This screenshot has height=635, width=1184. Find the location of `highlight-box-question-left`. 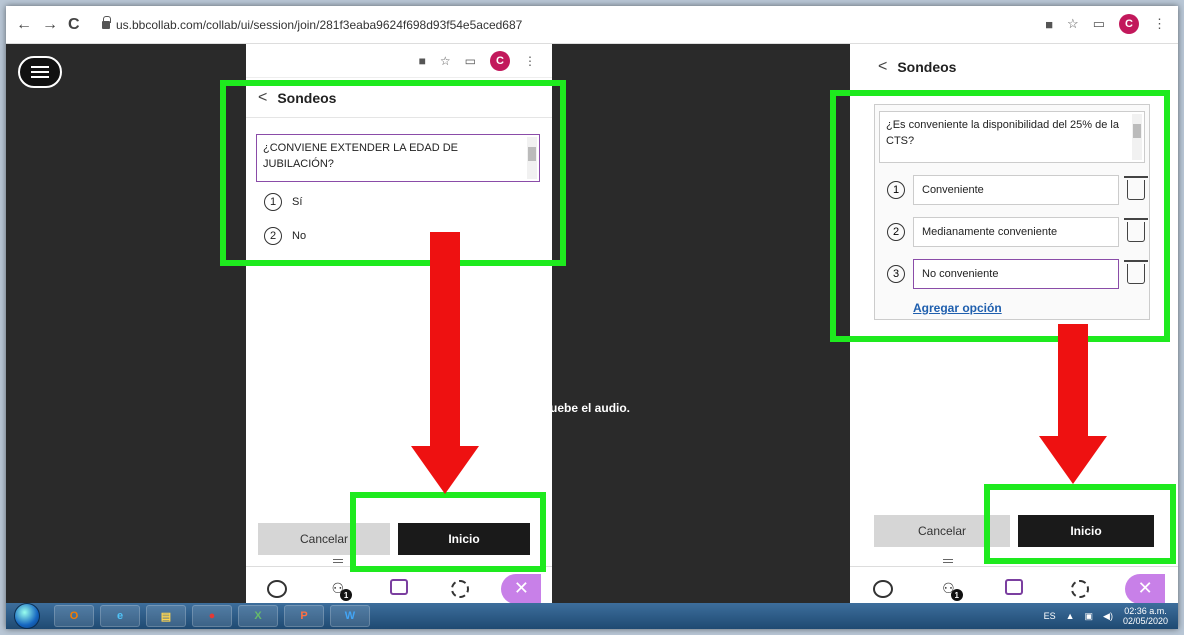

highlight-box-question-left is located at coordinates (393, 173).